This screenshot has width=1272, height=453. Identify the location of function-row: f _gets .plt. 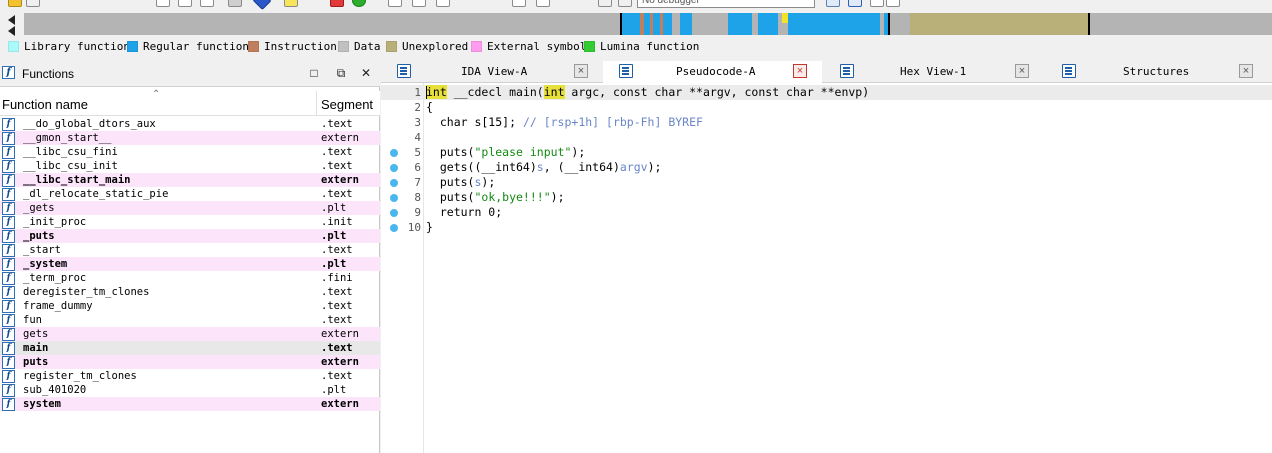
(190, 208).